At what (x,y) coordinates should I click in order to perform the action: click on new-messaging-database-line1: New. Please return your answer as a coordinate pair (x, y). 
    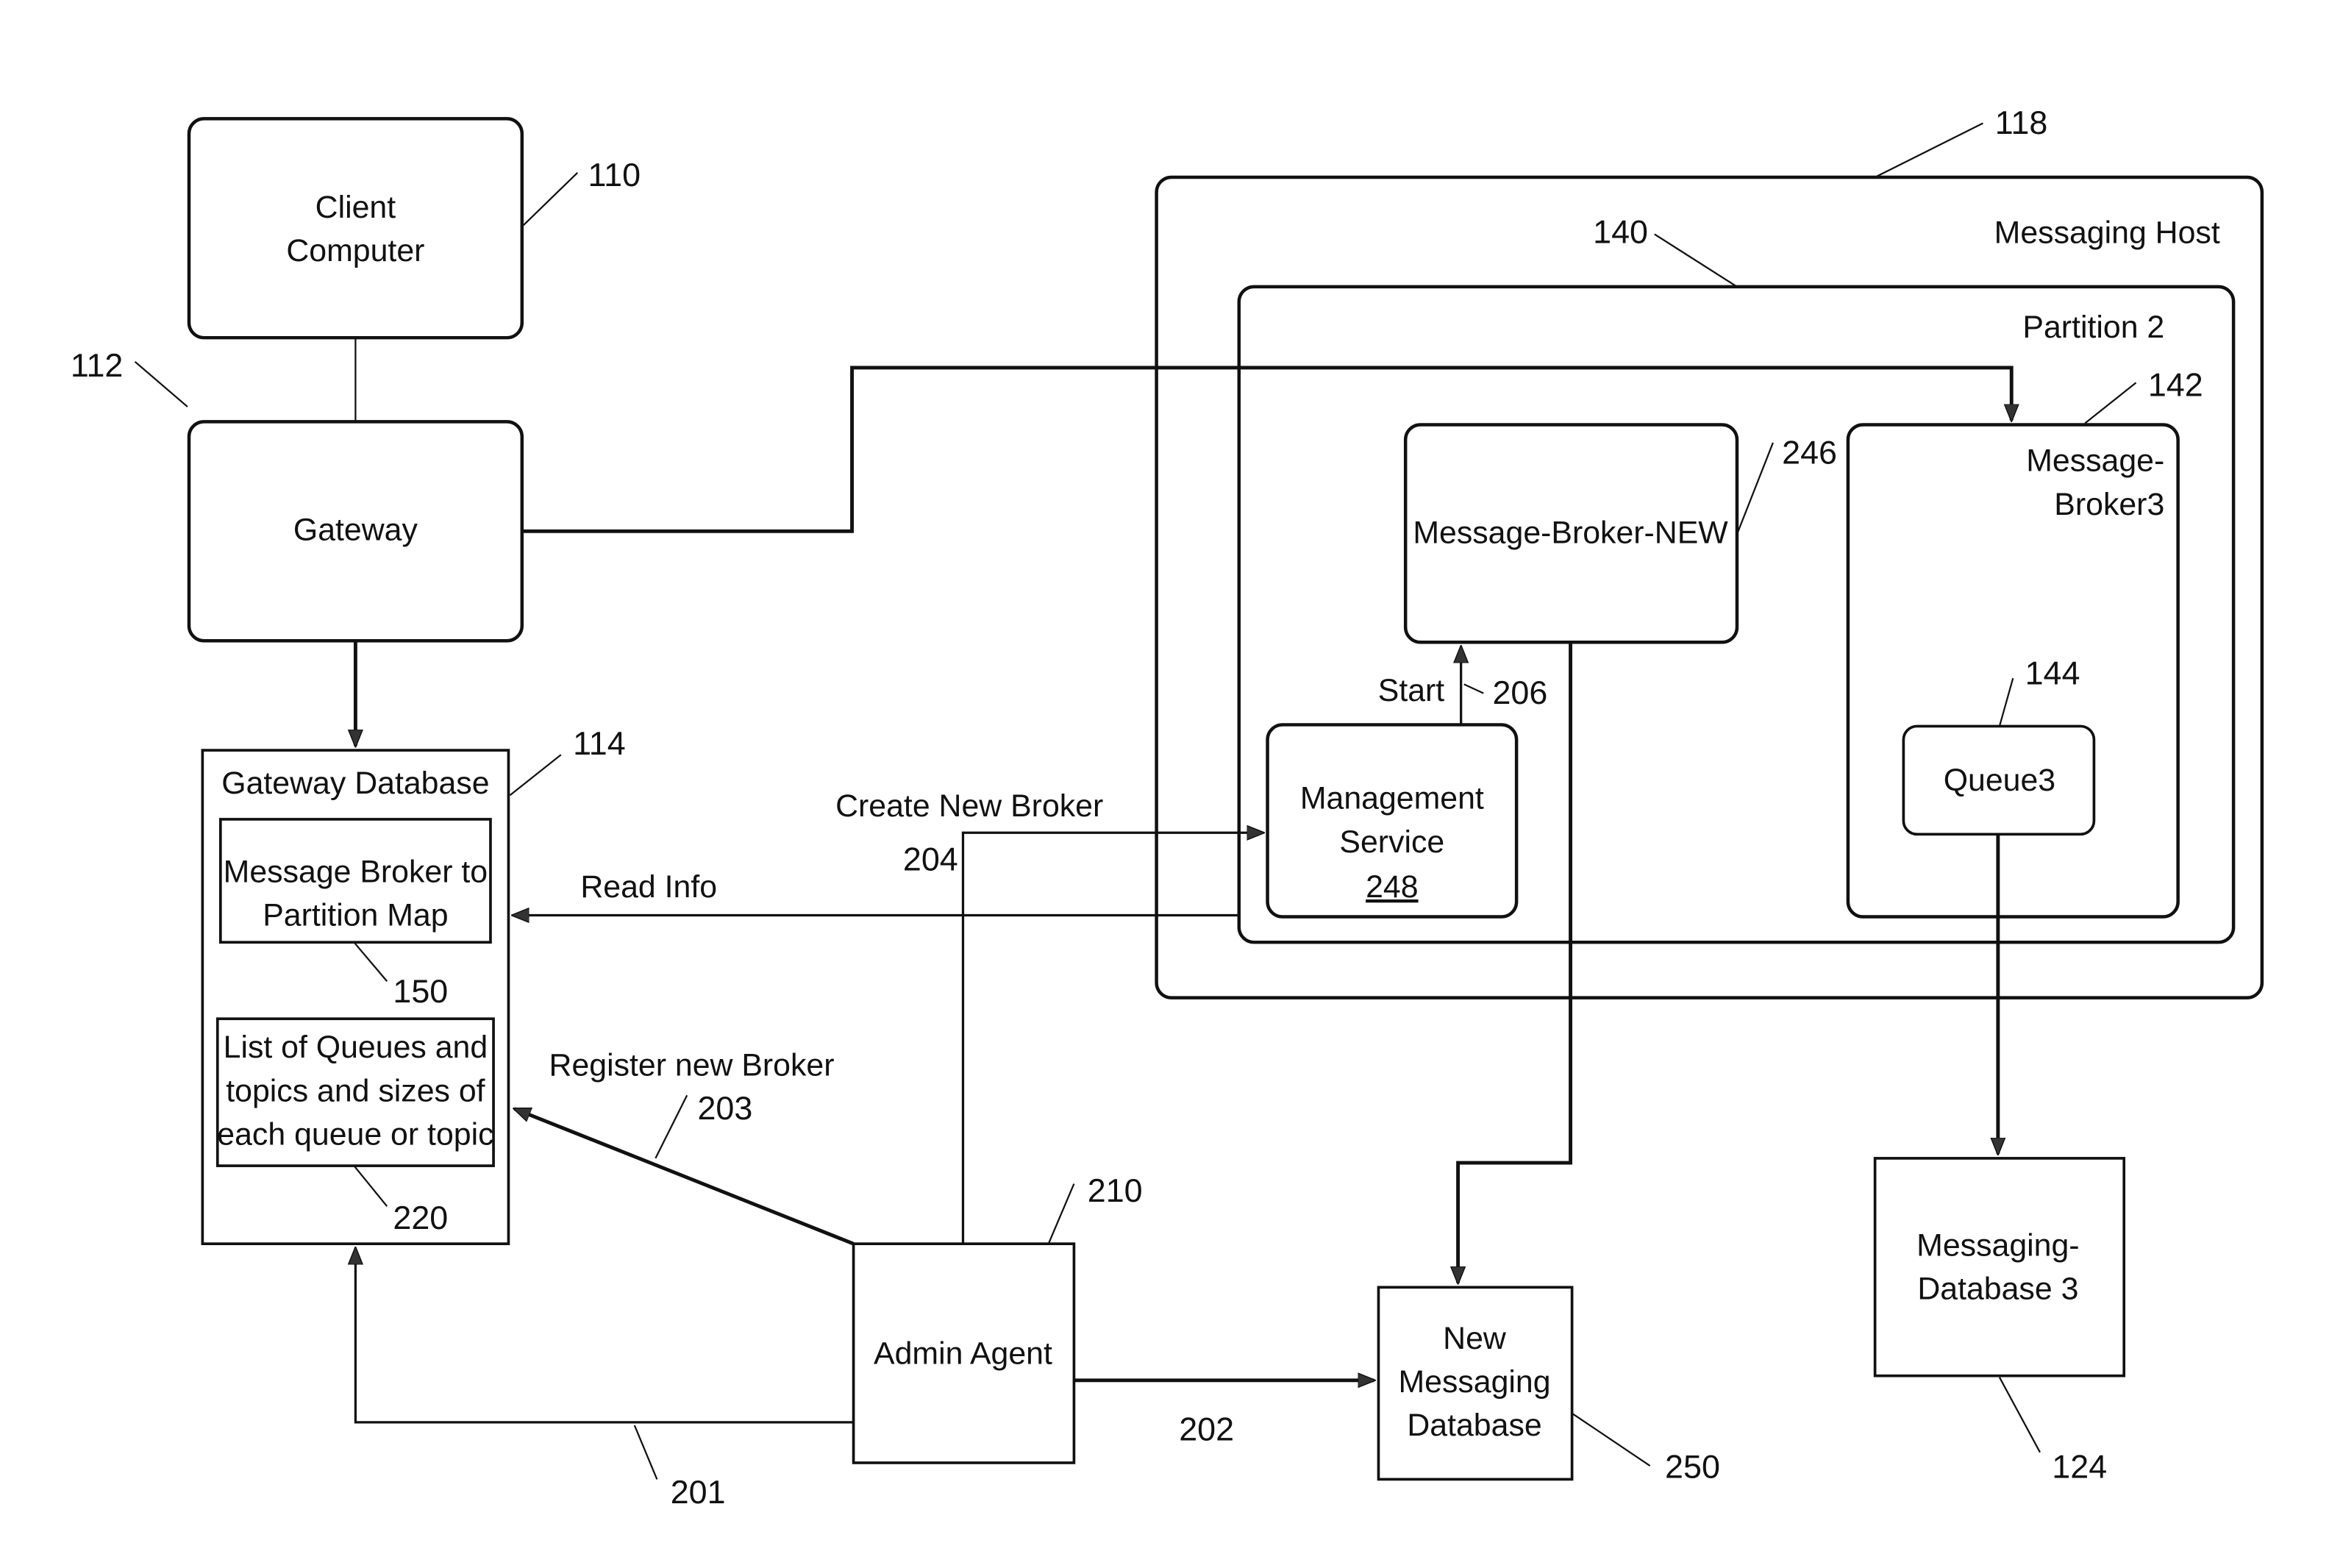
    Looking at the image, I should click on (1475, 1338).